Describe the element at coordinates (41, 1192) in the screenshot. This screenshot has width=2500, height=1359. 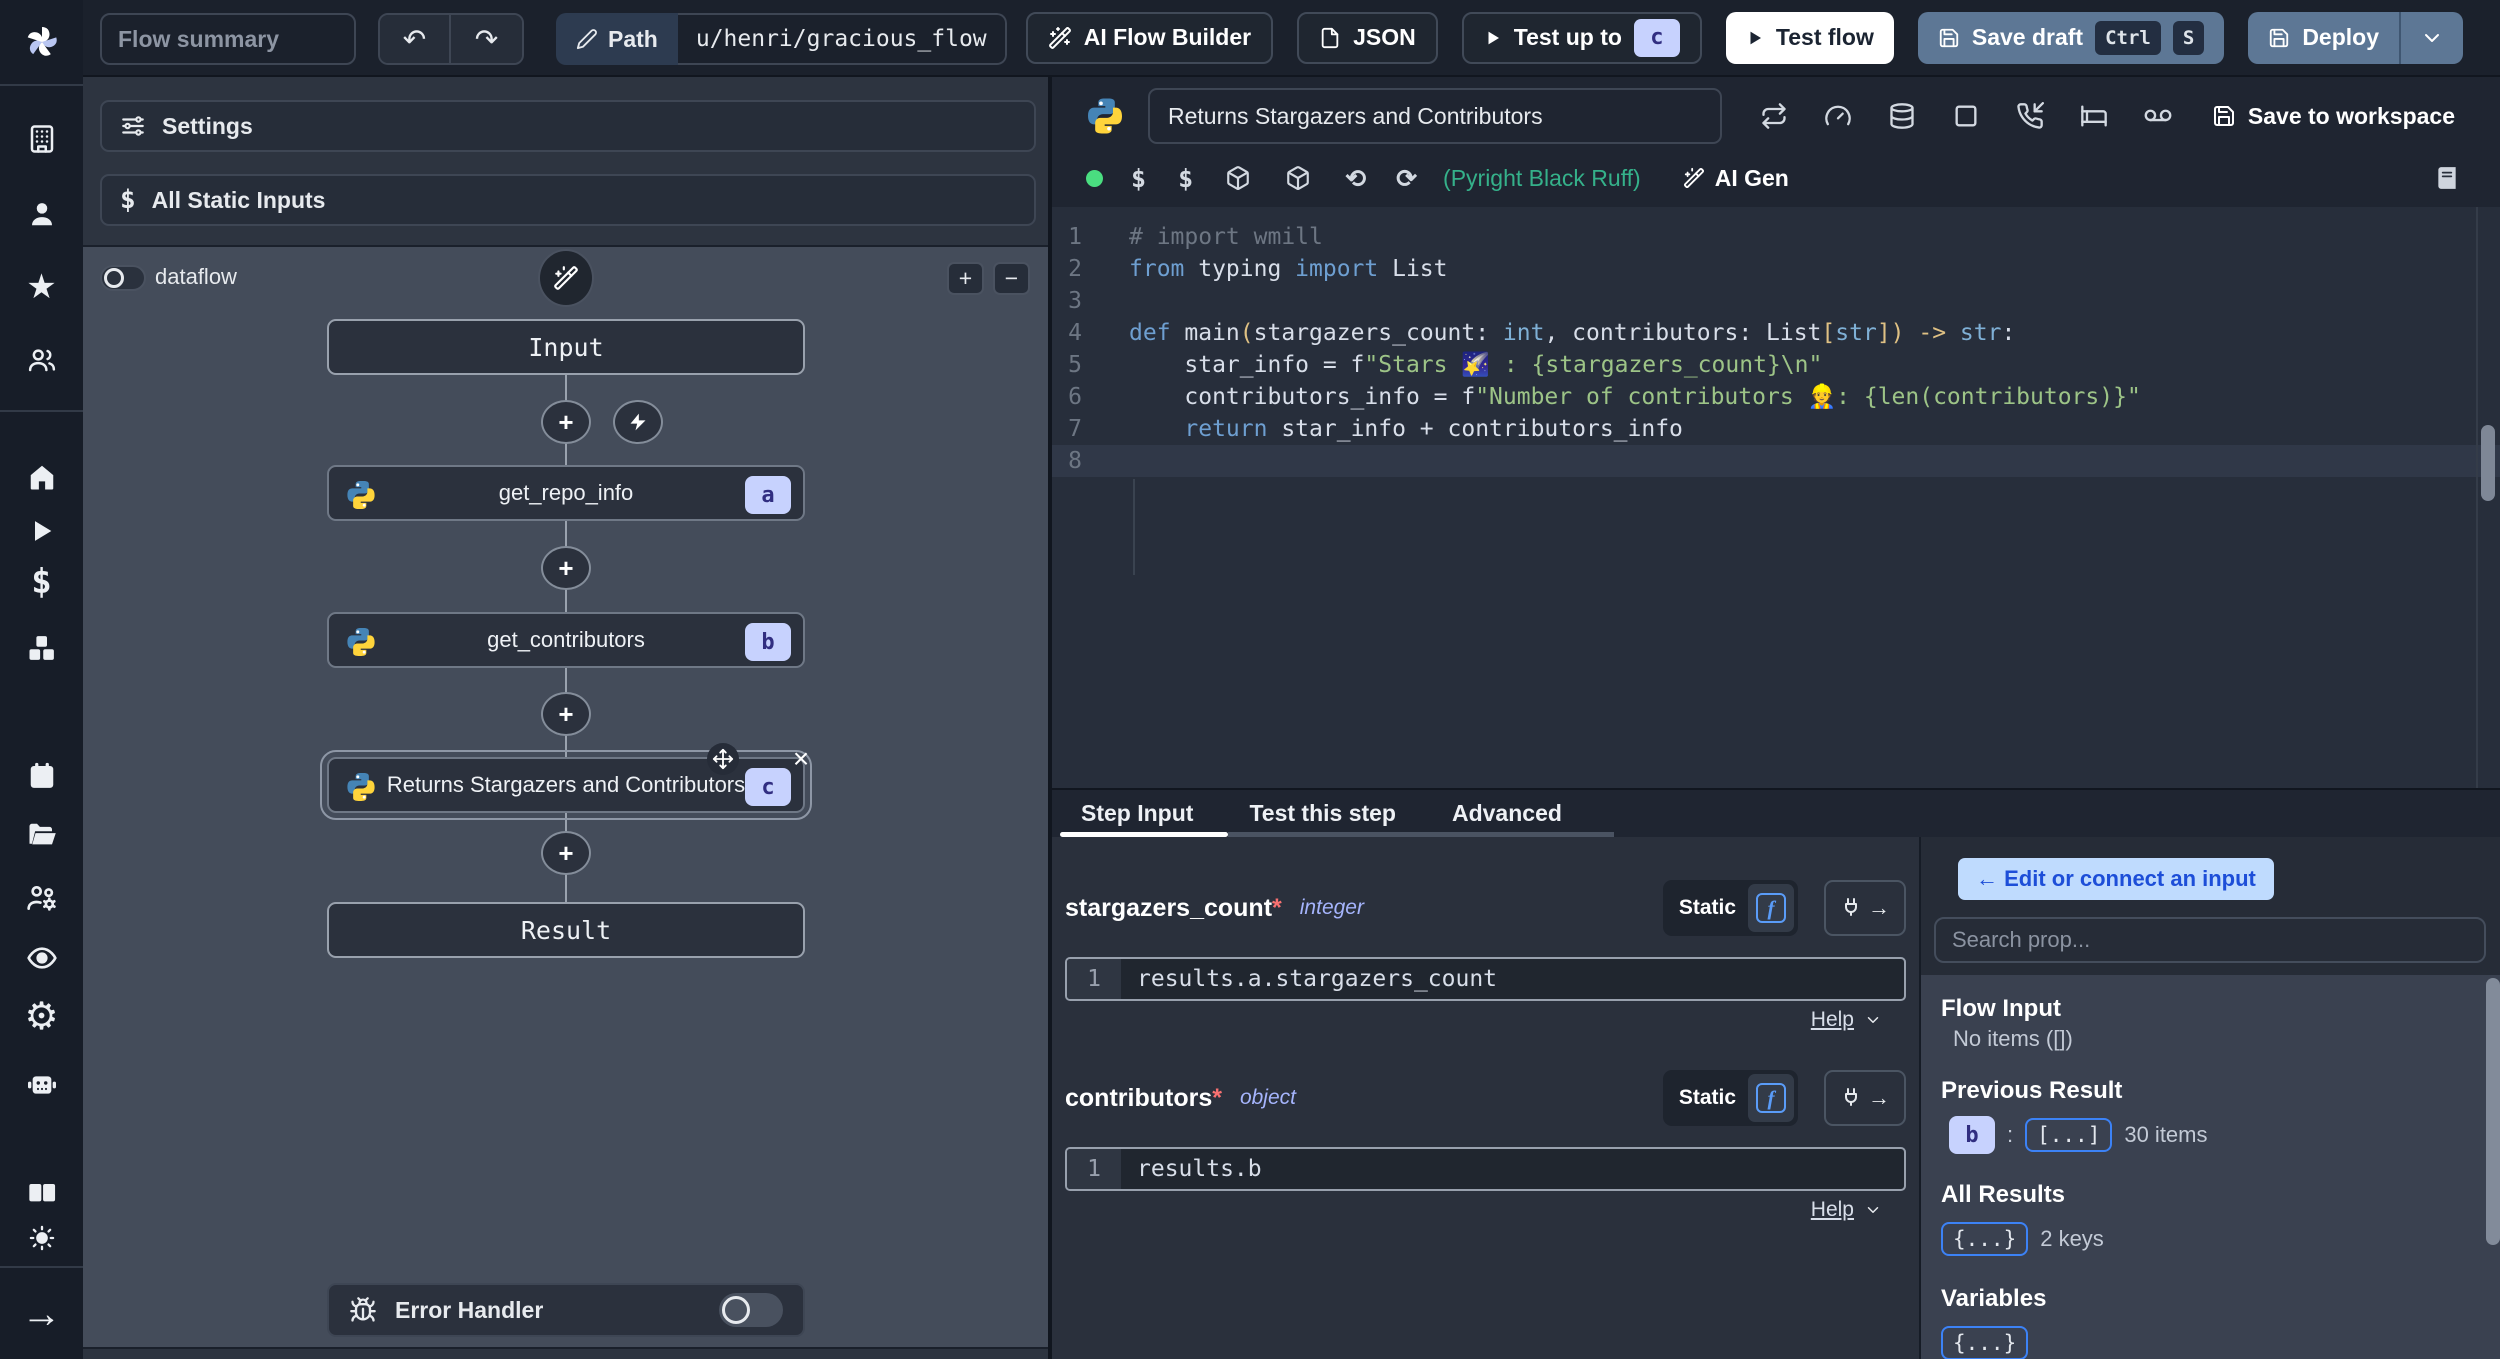
I see `sidebar-item-docs` at that location.